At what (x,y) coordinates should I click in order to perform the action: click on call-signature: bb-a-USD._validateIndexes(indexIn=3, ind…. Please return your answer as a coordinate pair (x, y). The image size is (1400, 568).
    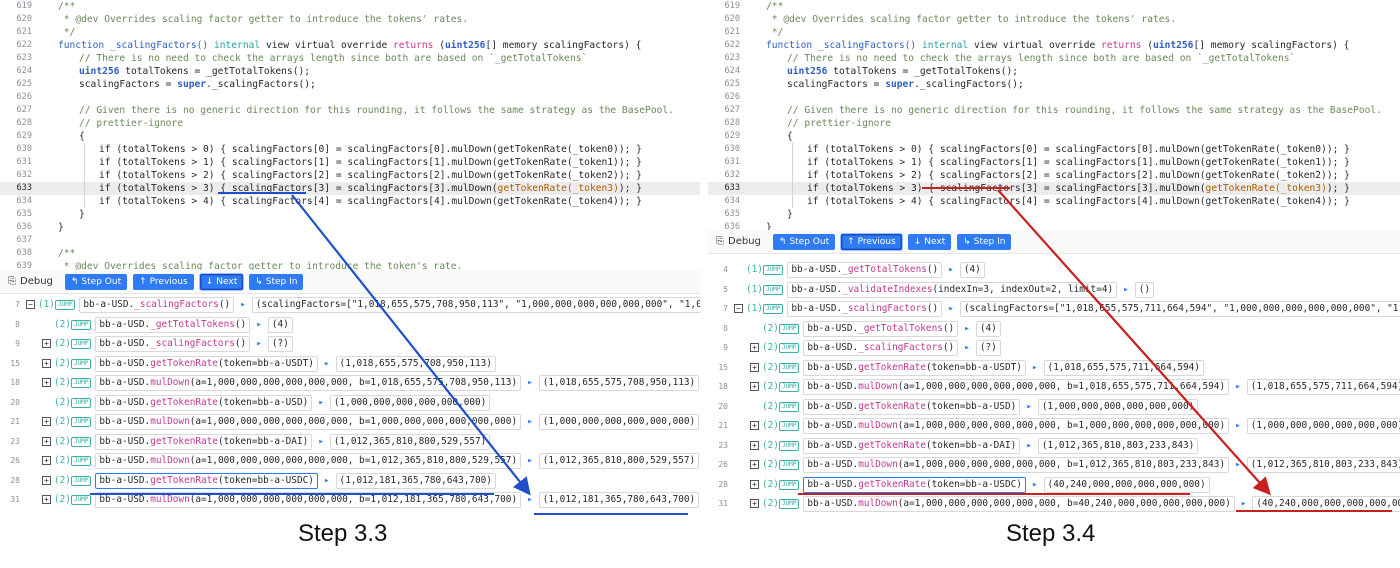
    Looking at the image, I should click on (952, 289).